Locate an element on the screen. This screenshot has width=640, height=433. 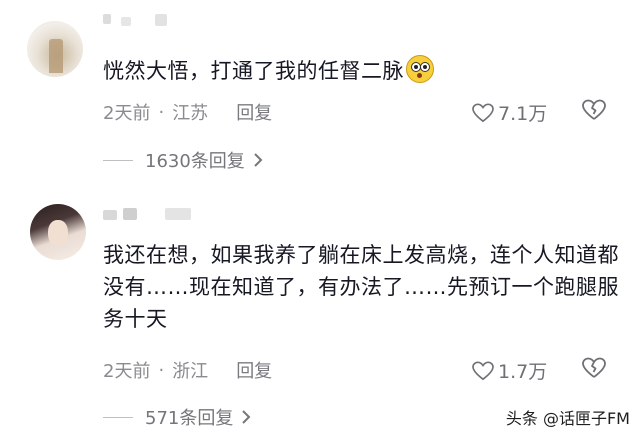
like-button: 1.7万 is located at coordinates (509, 370).